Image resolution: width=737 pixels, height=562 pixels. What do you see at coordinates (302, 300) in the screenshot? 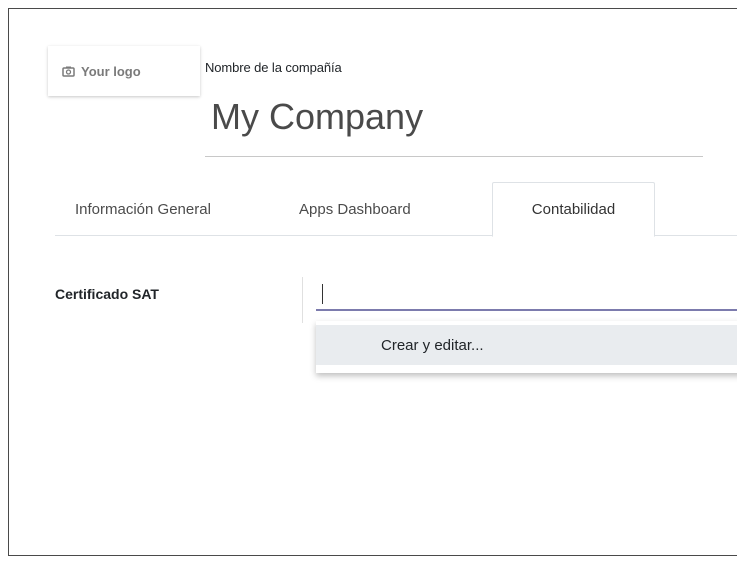
I see `field-divider` at bounding box center [302, 300].